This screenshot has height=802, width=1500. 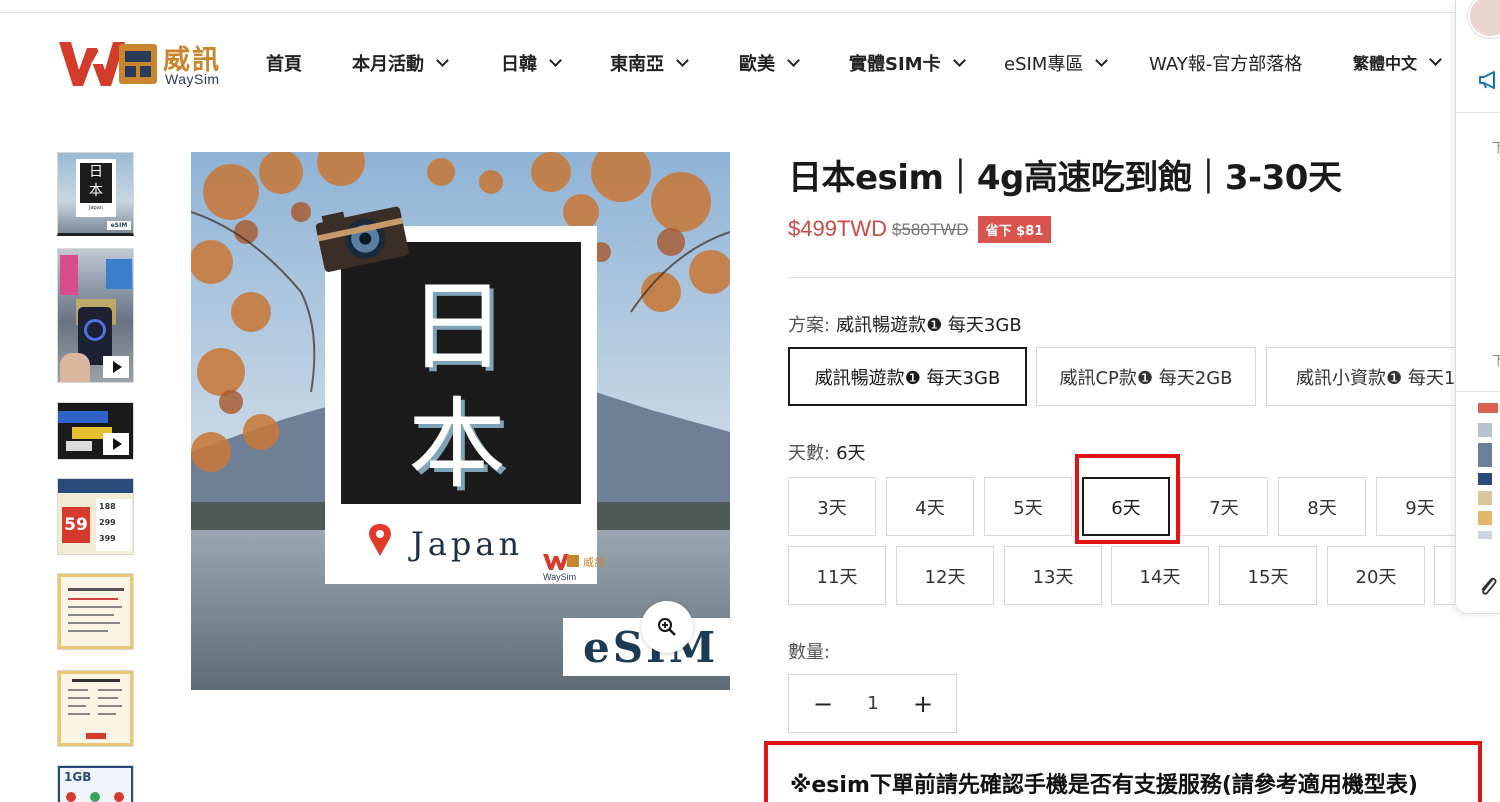 What do you see at coordinates (400, 63) in the screenshot?
I see `nav-monthly-events: 本月活動` at bounding box center [400, 63].